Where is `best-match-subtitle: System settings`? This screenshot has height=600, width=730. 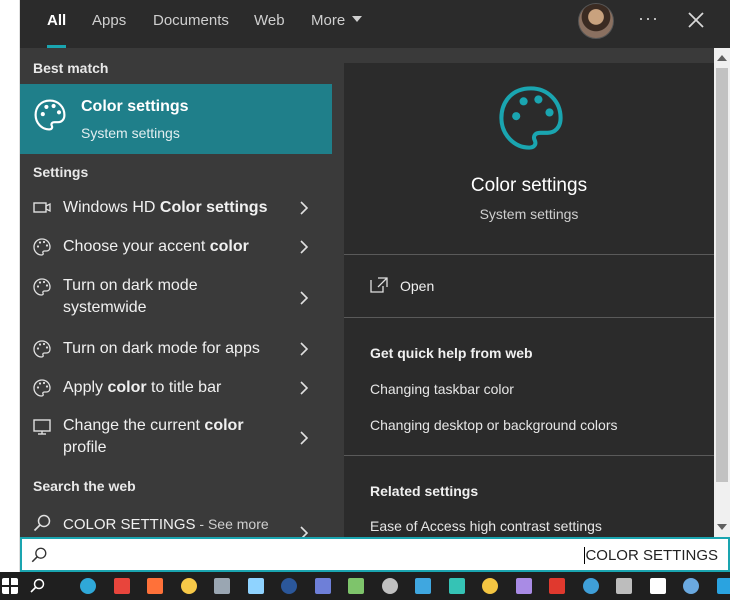
best-match-subtitle: System settings is located at coordinates (130, 133).